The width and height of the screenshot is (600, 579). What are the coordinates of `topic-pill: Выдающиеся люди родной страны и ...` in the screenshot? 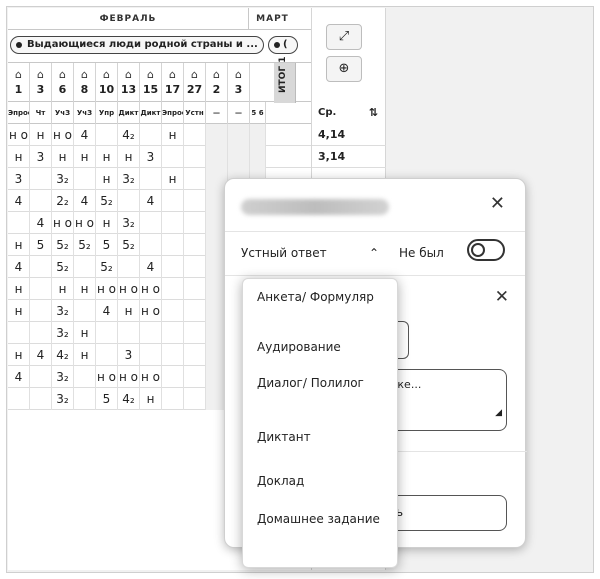 It's located at (137, 45).